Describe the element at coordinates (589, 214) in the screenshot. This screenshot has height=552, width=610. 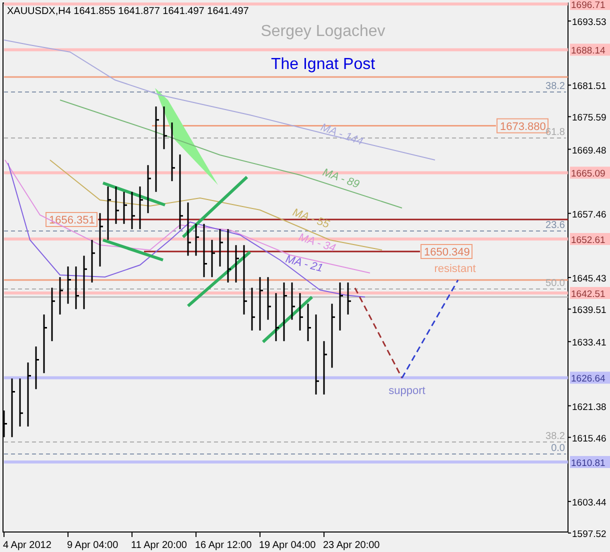
I see `y-axis-label: 1657.46` at that location.